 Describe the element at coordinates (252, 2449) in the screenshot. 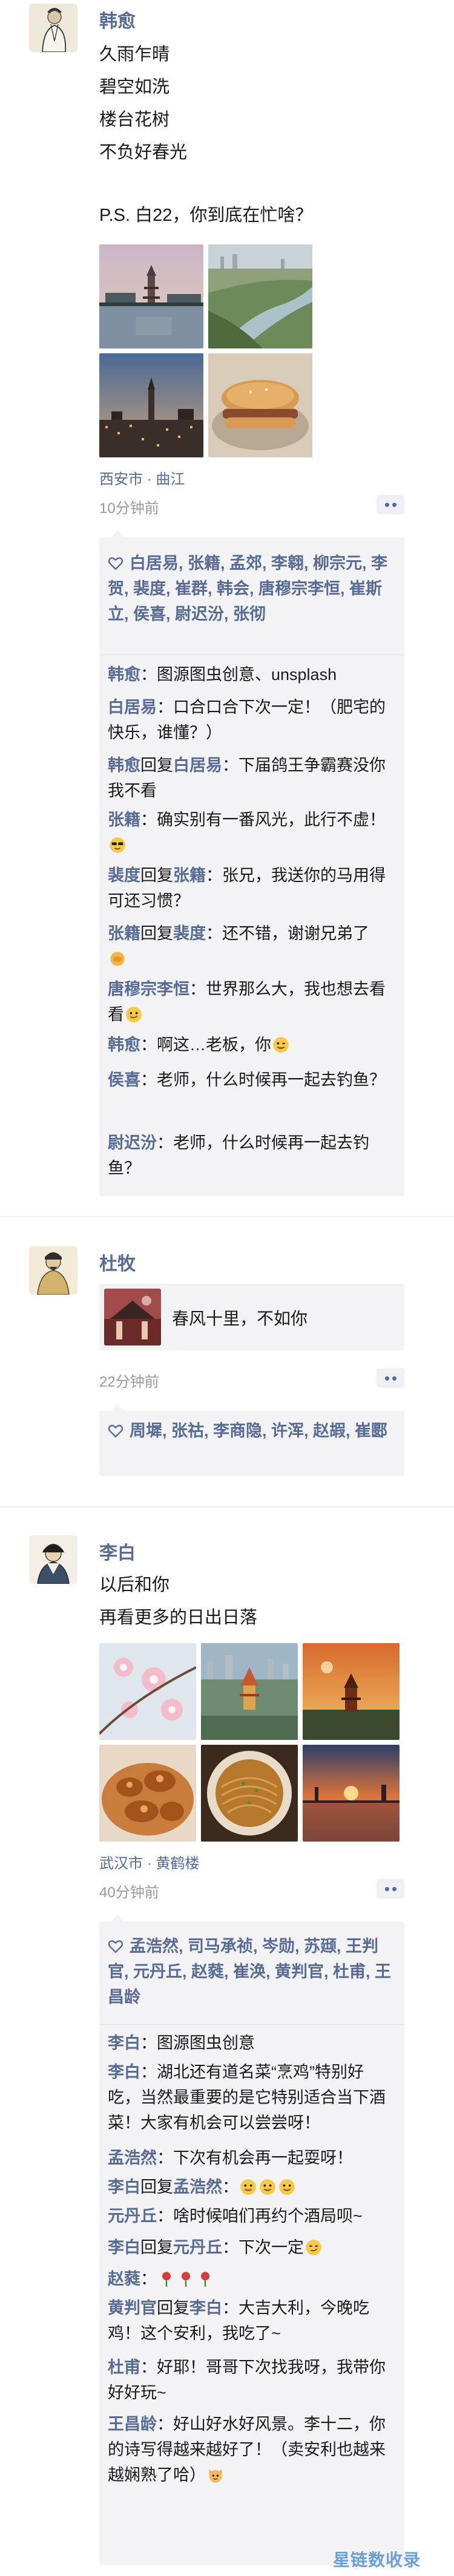

I see `comment-item: 王昌龄：好山好水好风景。李十二，你的诗写得越来越好了！（卖安利也越来越娴熟了哈）` at that location.